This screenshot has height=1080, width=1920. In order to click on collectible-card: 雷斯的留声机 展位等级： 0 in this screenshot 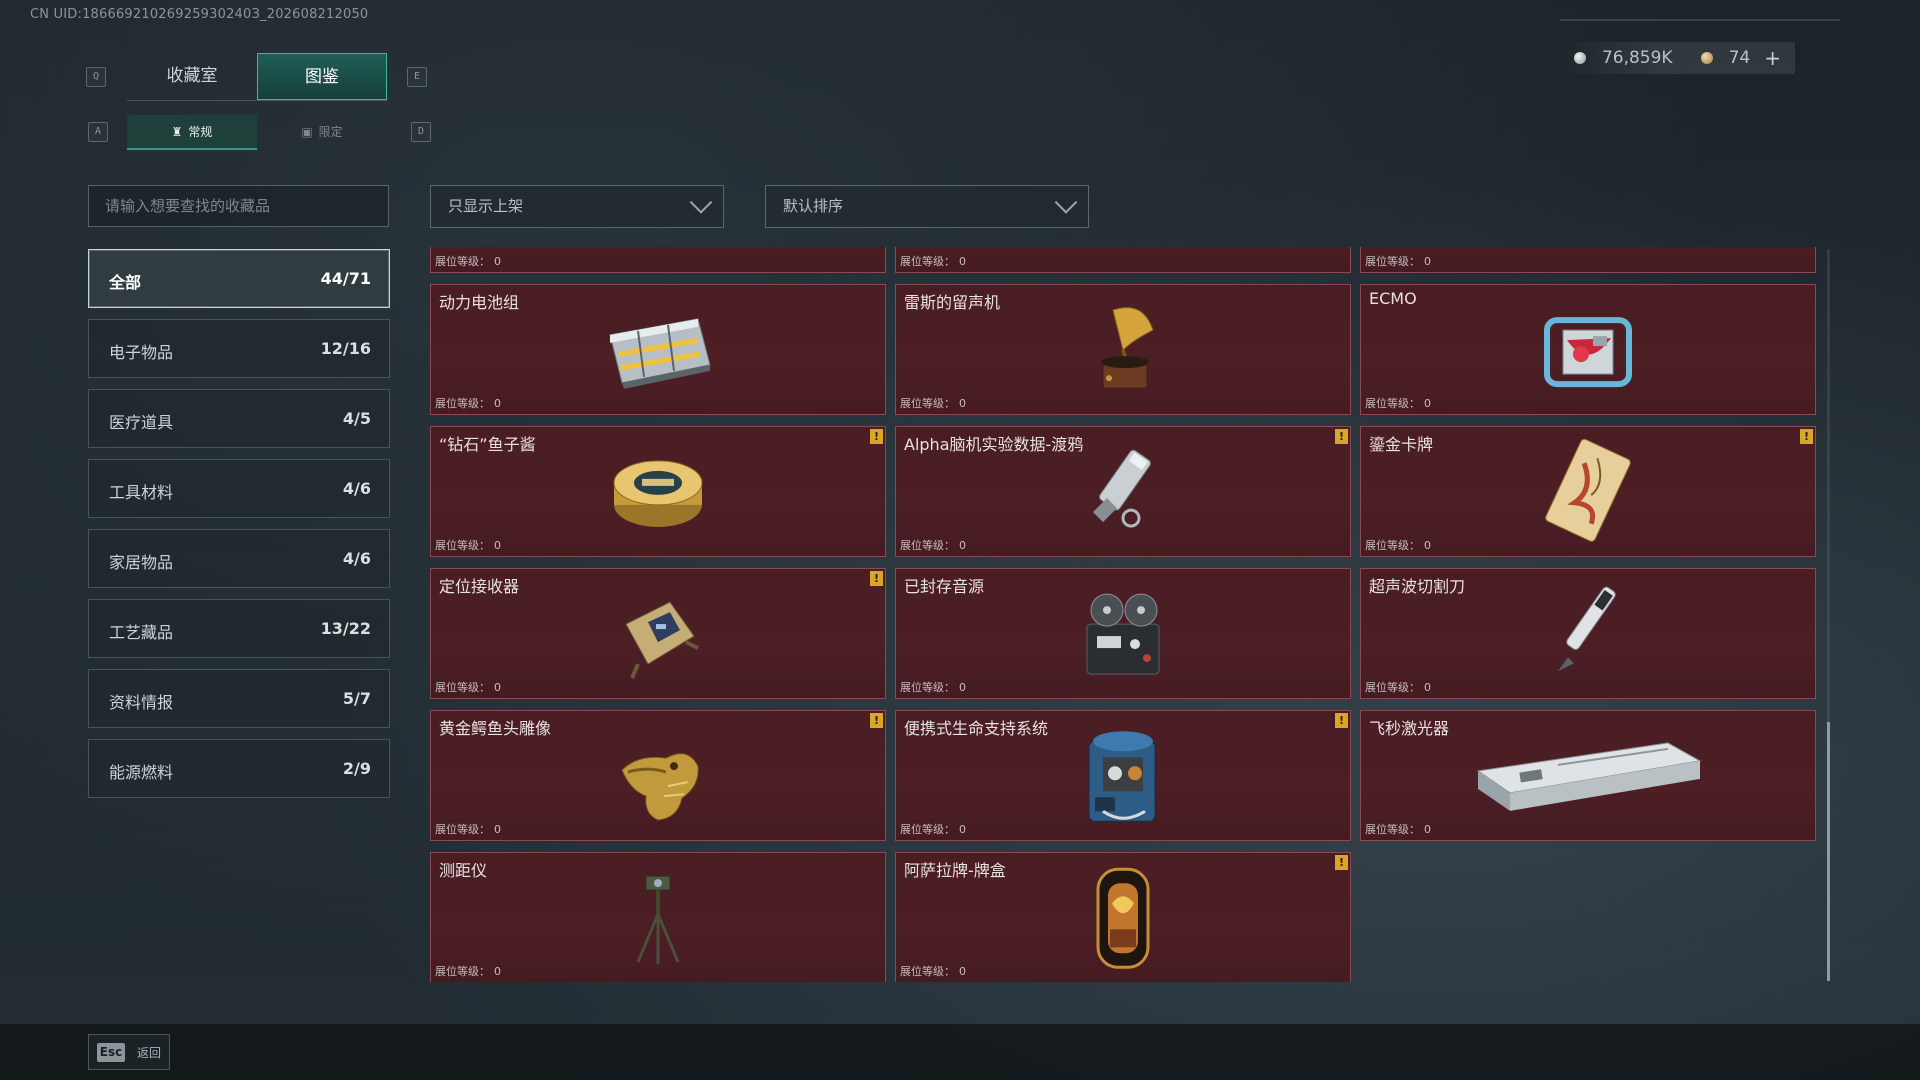, I will do `click(1123, 349)`.